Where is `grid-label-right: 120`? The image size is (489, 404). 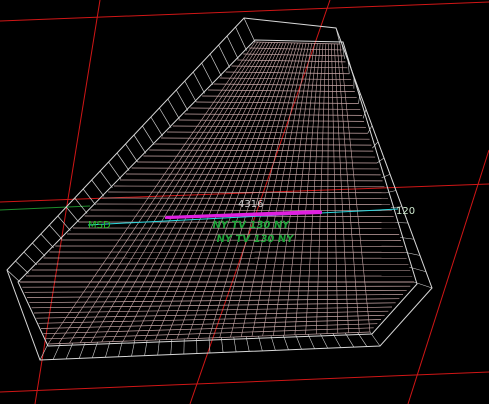 grid-label-right: 120 is located at coordinates (405, 211).